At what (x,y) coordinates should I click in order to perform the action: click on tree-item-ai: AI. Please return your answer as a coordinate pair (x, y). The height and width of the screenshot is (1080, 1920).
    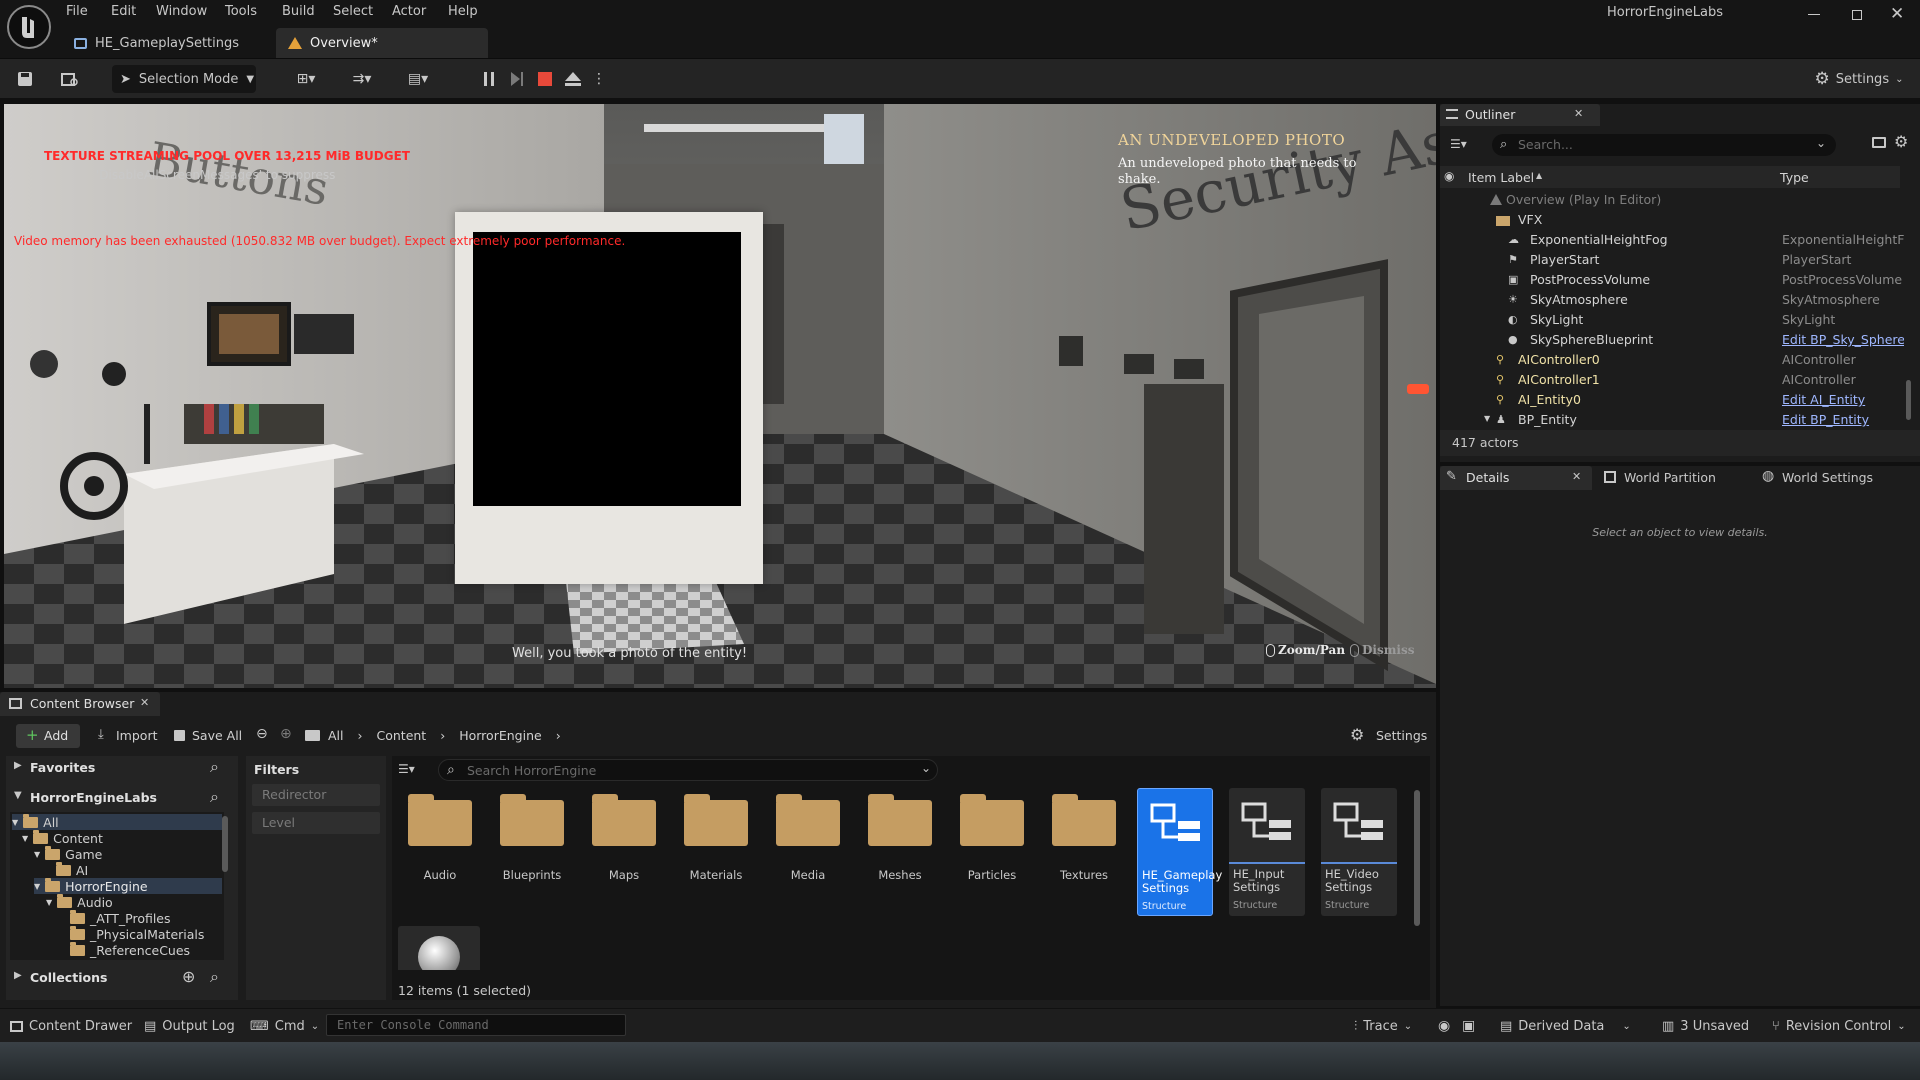
    Looking at the image, I should click on (72, 869).